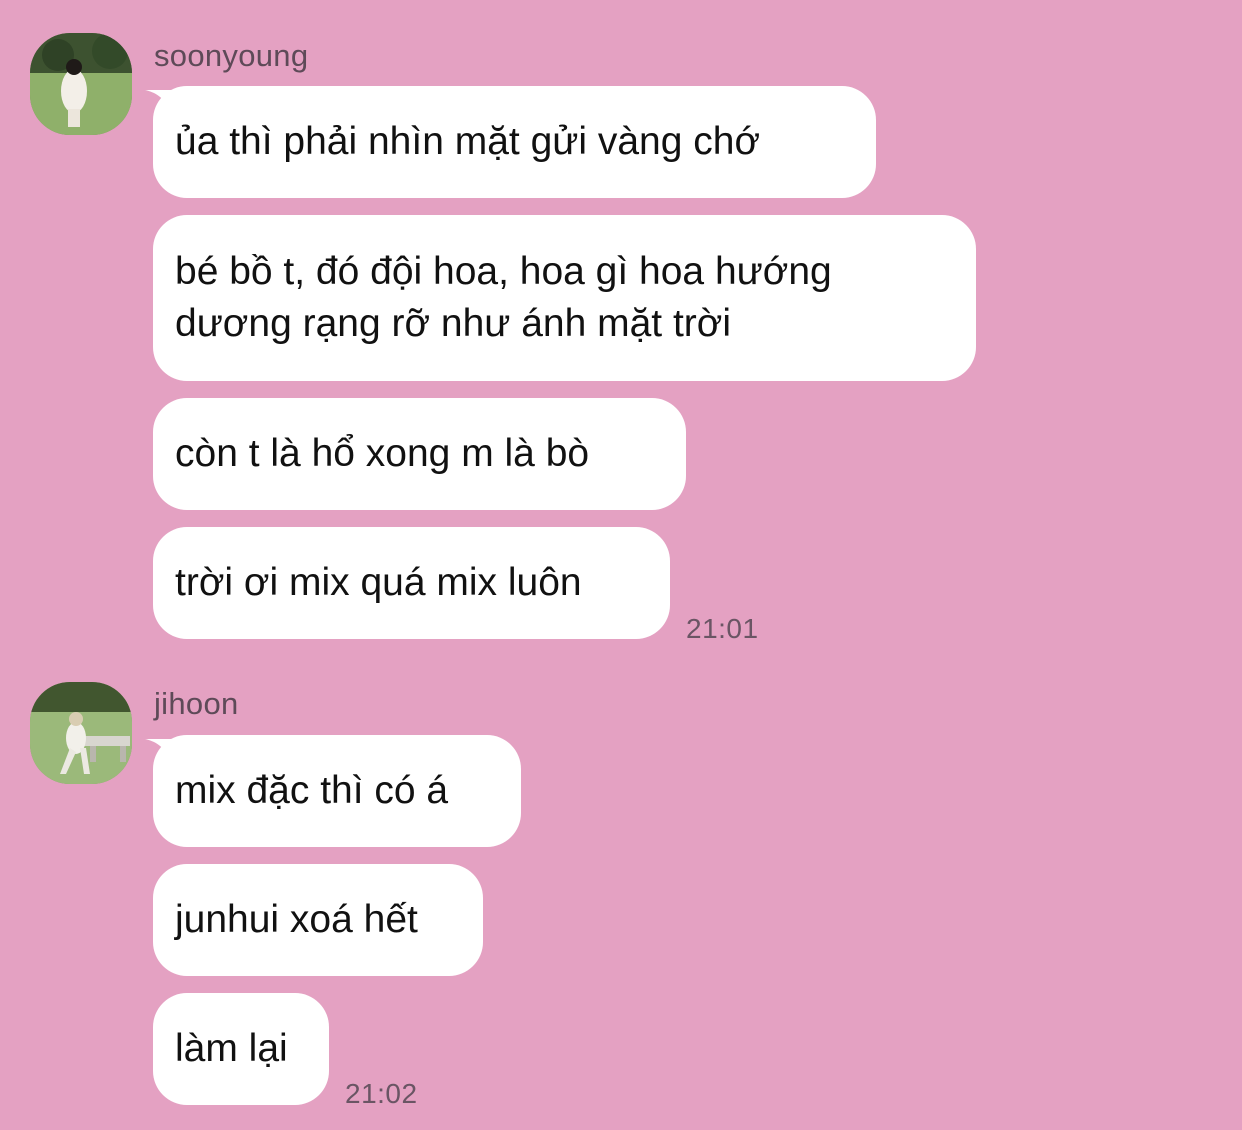 The width and height of the screenshot is (1242, 1130). Describe the element at coordinates (231, 55) in the screenshot. I see `sender-name: soonyoung` at that location.